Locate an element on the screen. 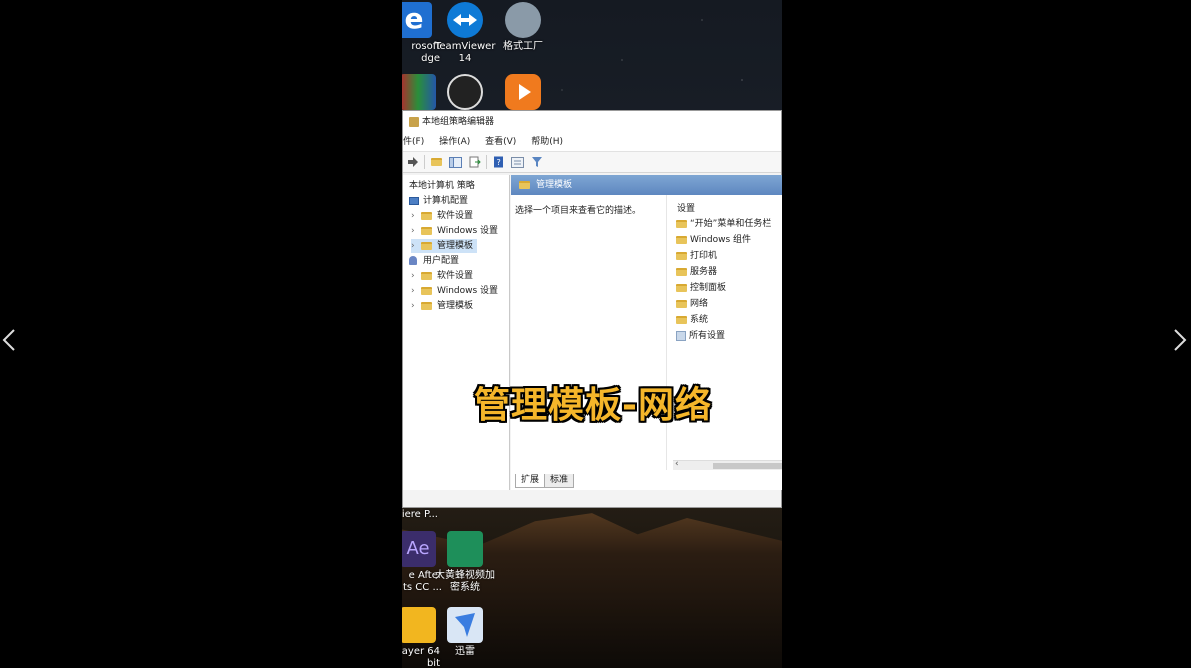 The image size is (1191, 668). desktop-icon-xunlei: 迅雷 is located at coordinates (465, 632).